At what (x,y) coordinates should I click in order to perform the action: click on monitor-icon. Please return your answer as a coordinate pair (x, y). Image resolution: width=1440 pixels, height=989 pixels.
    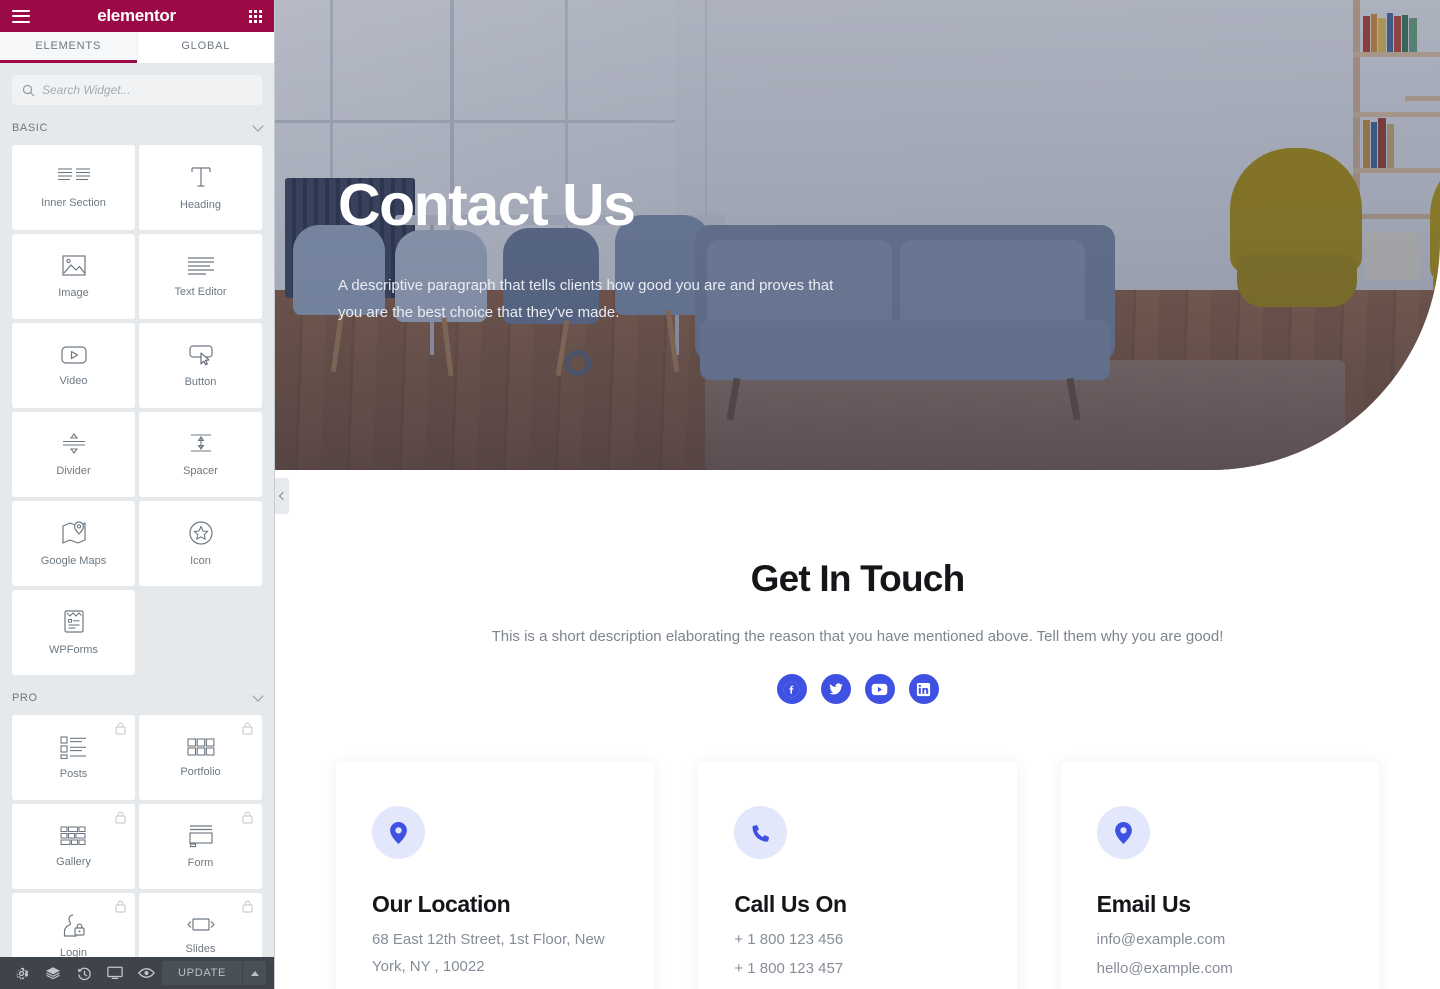
    Looking at the image, I should click on (115, 973).